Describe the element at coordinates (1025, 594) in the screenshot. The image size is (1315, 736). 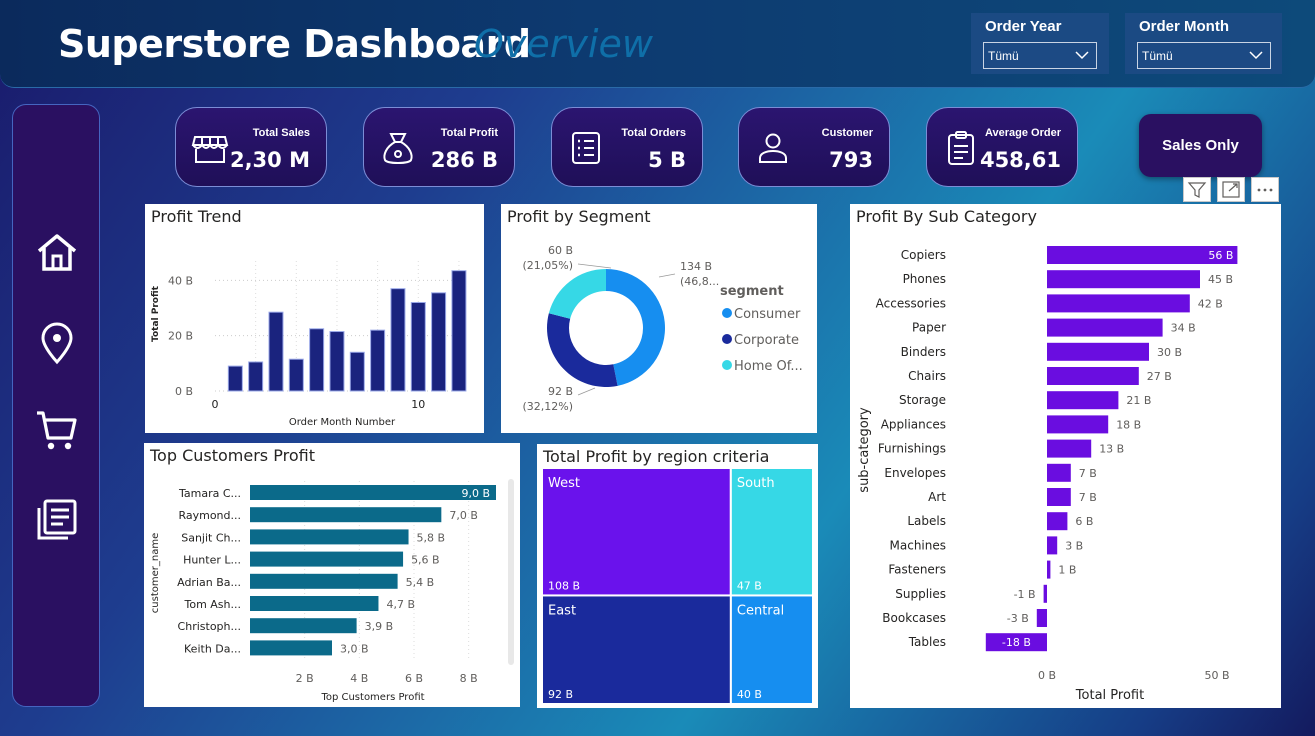
I see `data-label: -1 B` at that location.